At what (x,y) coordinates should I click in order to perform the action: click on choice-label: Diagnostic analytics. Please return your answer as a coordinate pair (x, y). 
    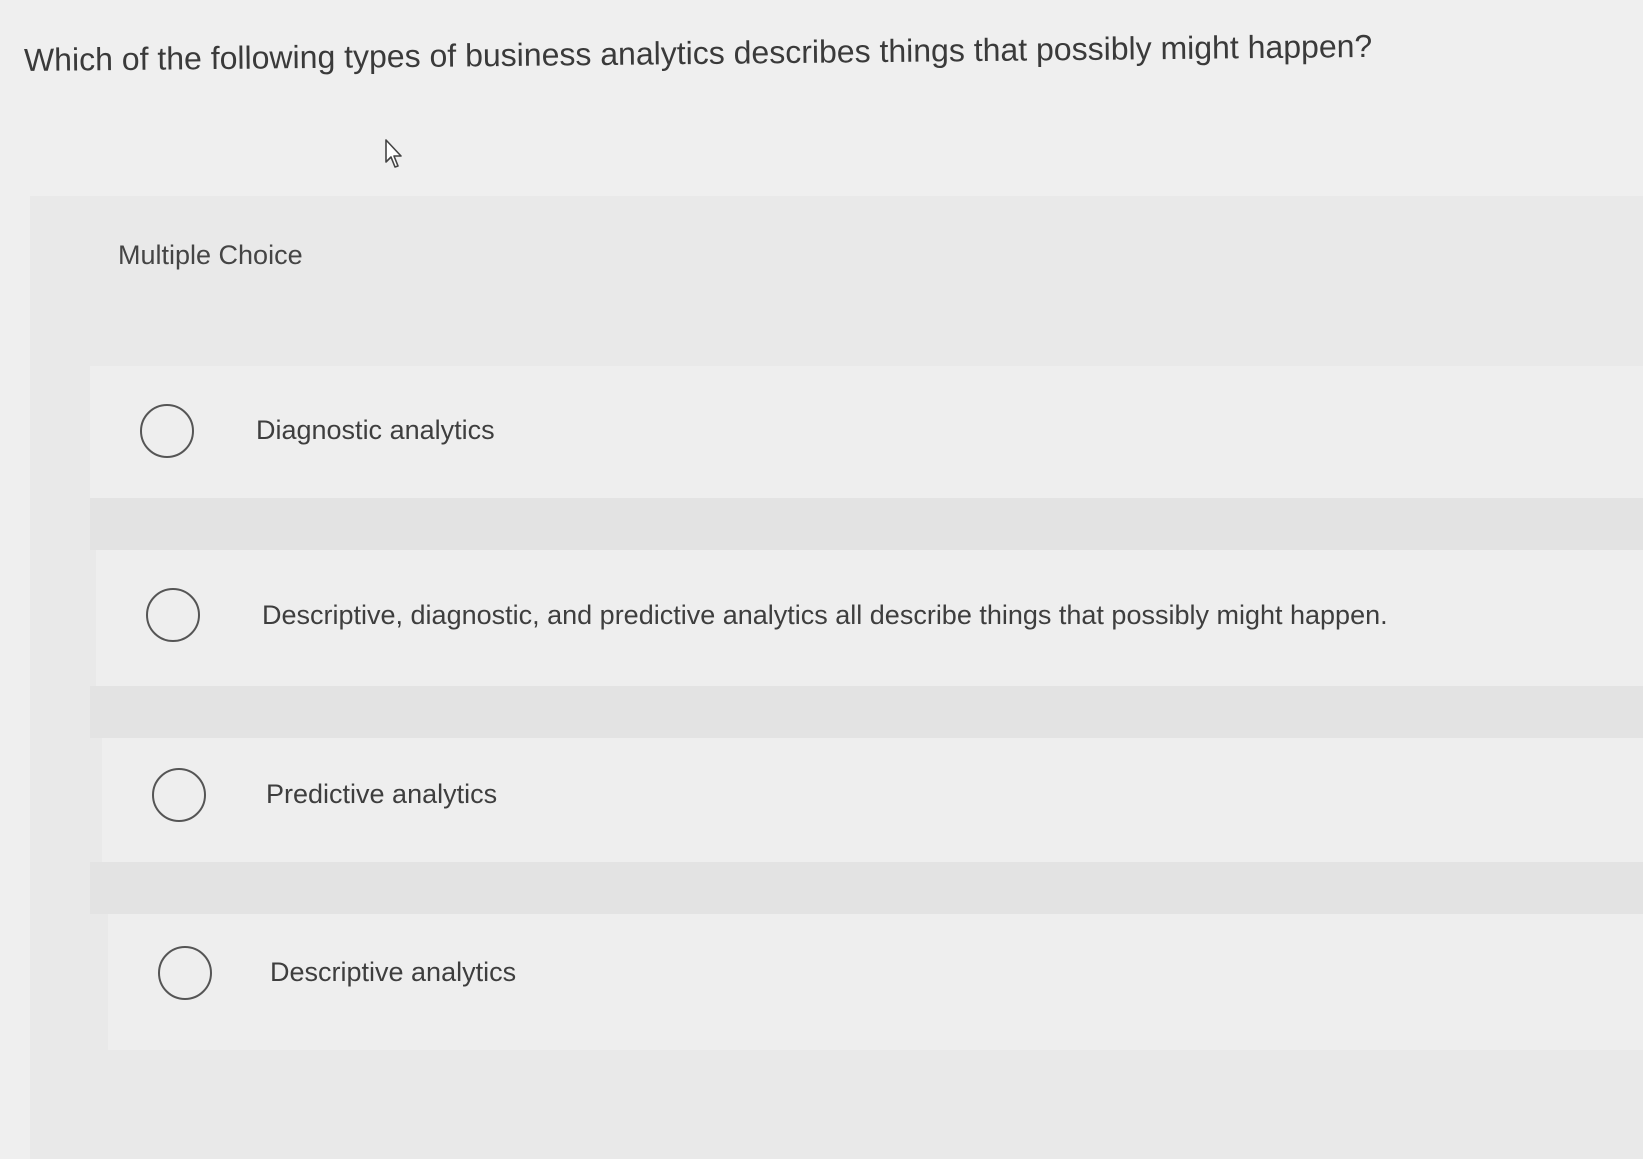
    Looking at the image, I should click on (375, 430).